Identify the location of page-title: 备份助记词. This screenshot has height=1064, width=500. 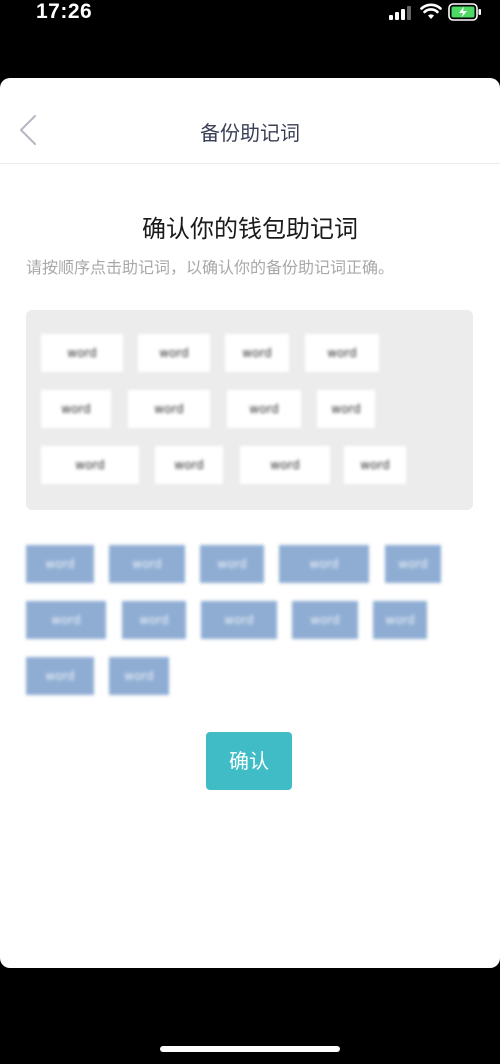
(250, 133).